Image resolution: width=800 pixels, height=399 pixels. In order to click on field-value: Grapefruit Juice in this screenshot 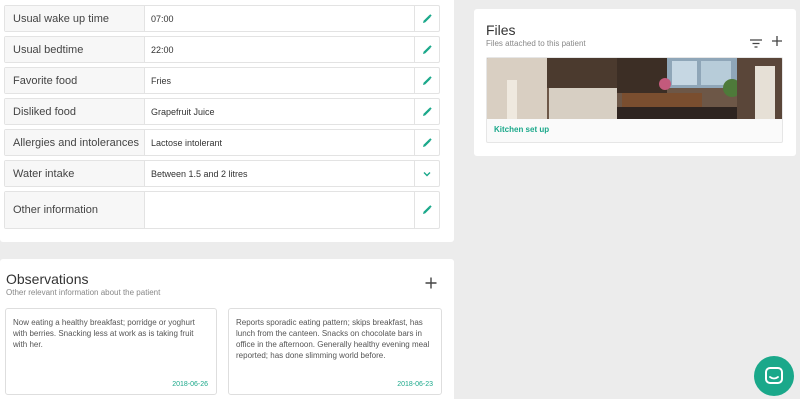, I will do `click(183, 111)`.